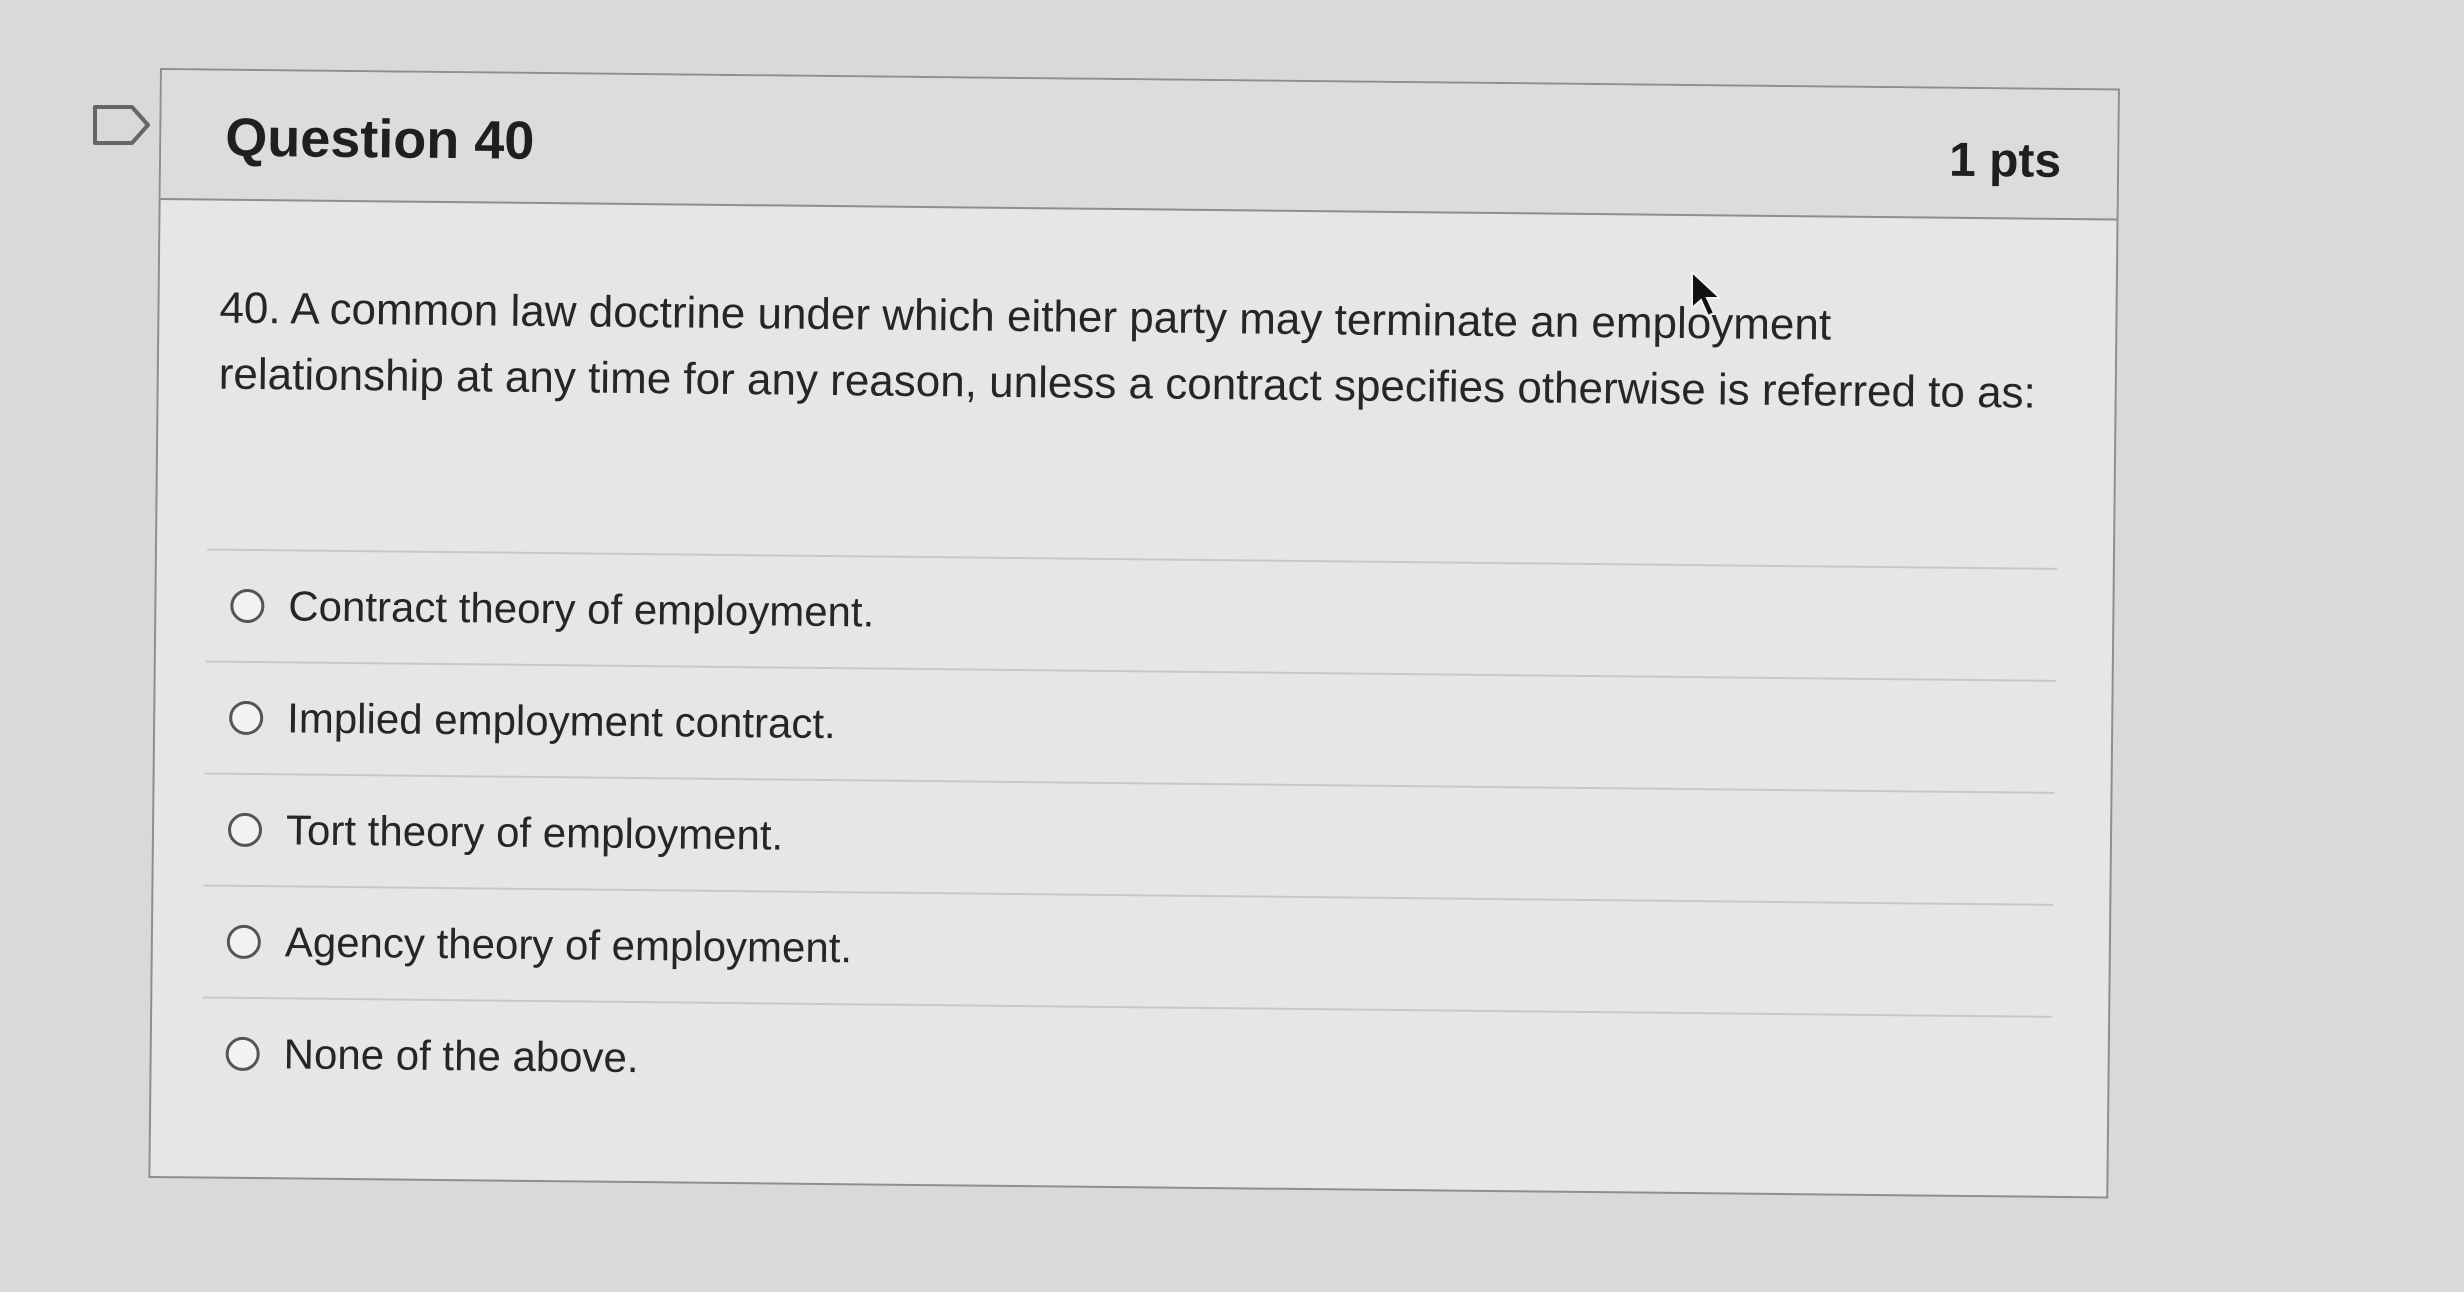 The height and width of the screenshot is (1292, 2464). Describe the element at coordinates (379, 139) in the screenshot. I see `question-title: Question 40` at that location.